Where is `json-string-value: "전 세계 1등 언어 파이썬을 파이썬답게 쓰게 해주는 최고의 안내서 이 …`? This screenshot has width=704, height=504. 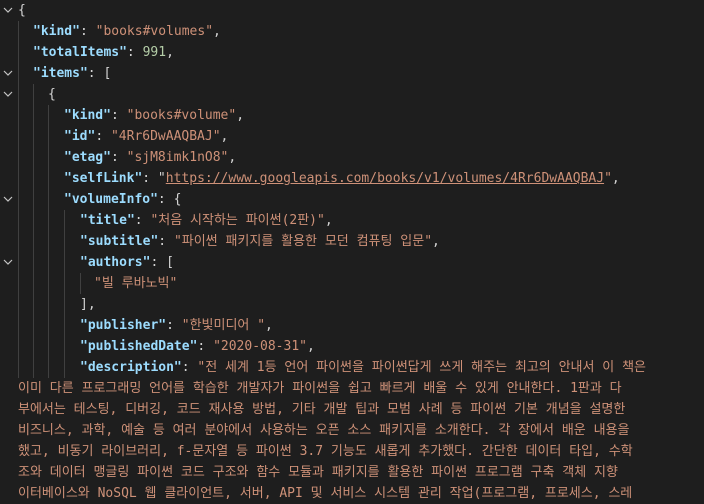
json-string-value: "전 세계 1등 언어 파이썬을 파이썬답게 쓰게 해주는 최고의 안내서 이 … is located at coordinates (421, 367).